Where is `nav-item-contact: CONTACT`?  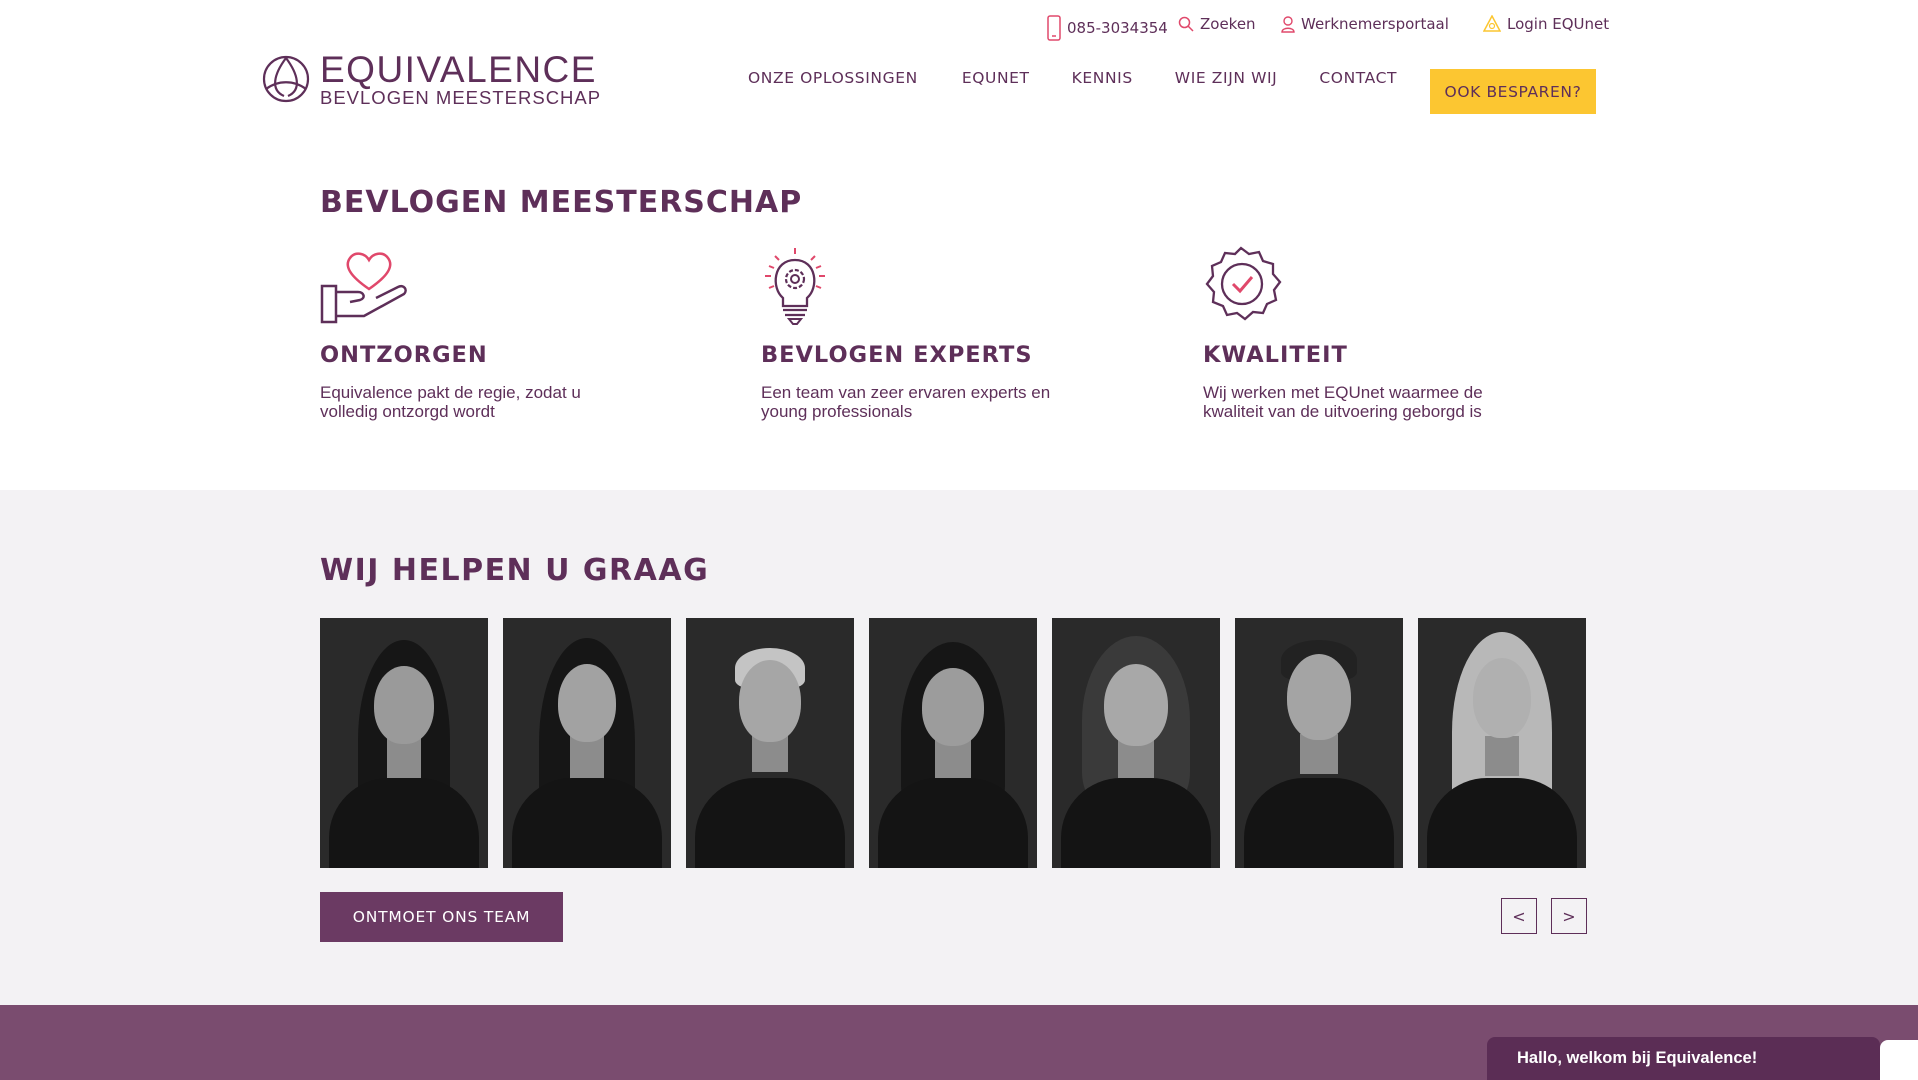 nav-item-contact: CONTACT is located at coordinates (1358, 78).